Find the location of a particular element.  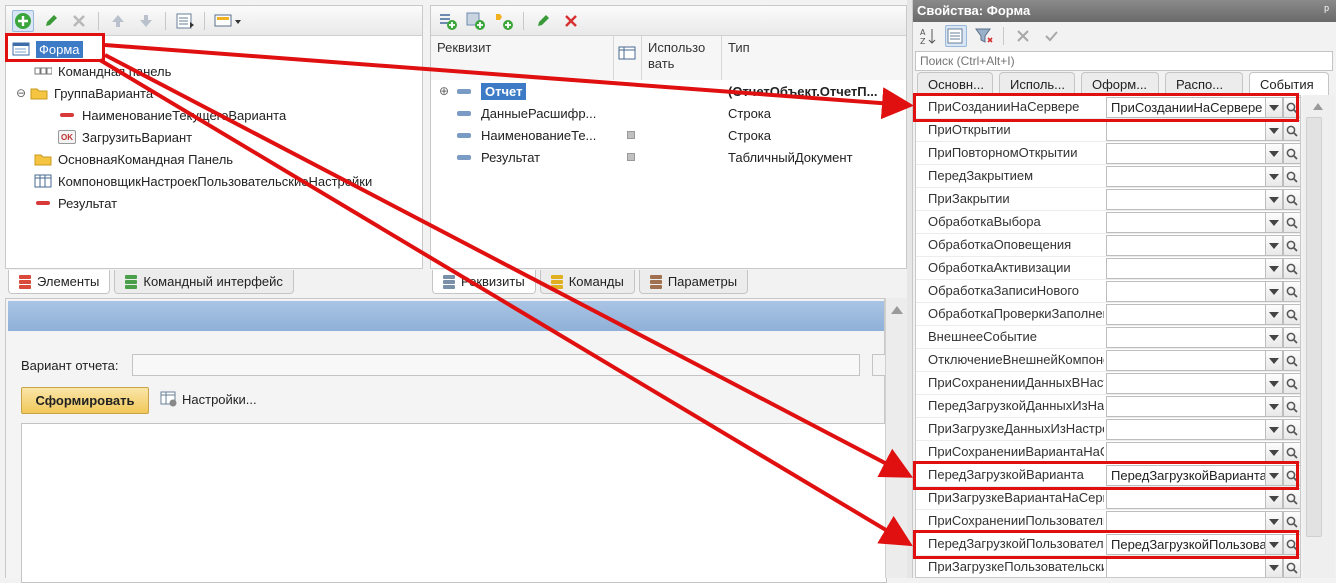

tree-item-load-variant: OK ЗагрузитьВариант is located at coordinates (125, 137).